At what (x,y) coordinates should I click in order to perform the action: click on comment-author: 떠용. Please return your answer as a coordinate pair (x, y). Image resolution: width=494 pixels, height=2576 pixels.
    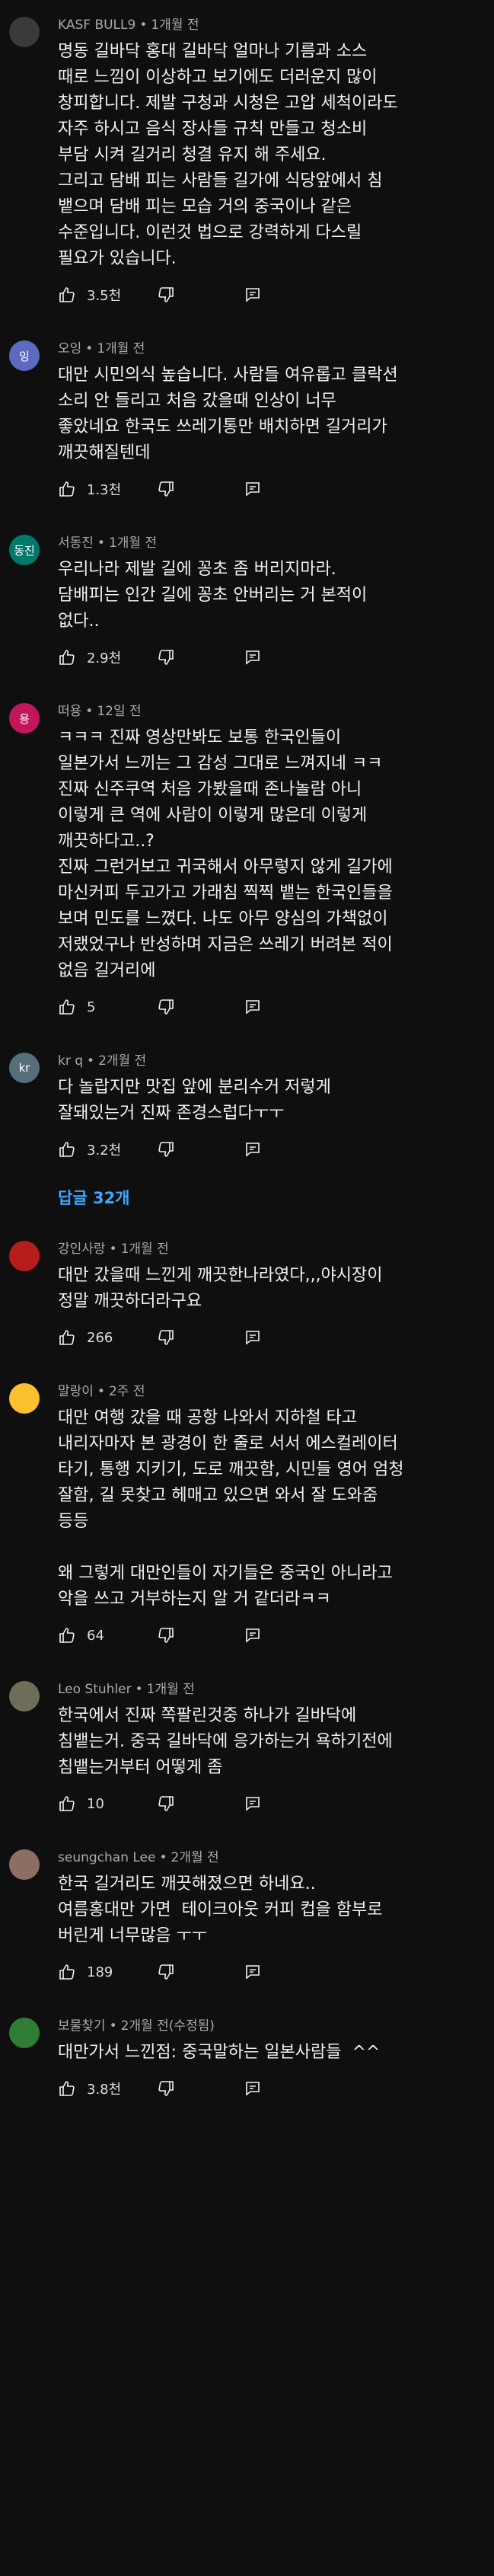
    Looking at the image, I should click on (69, 711).